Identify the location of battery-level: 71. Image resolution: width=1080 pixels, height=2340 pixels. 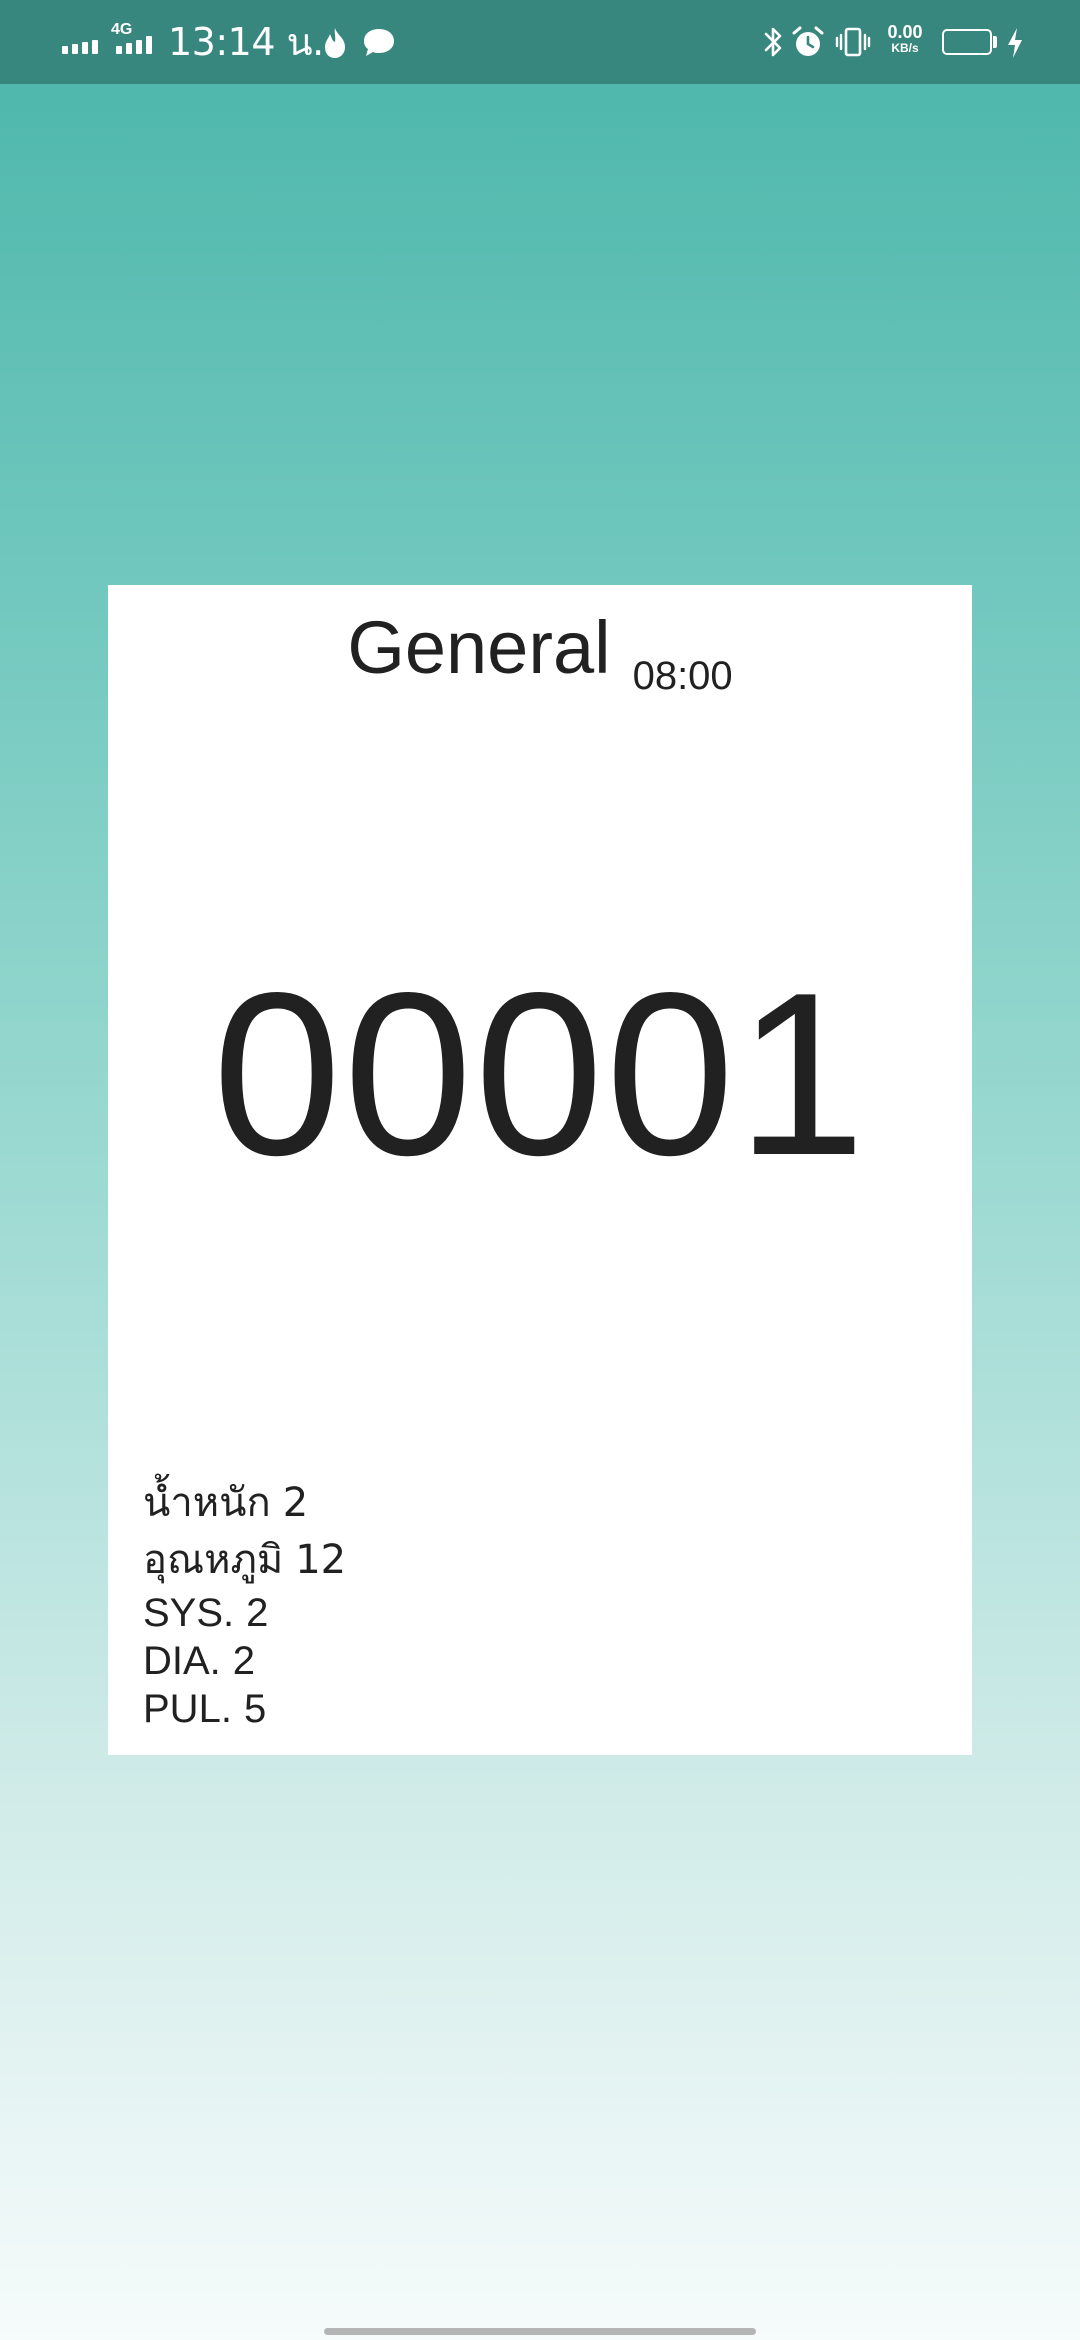
(967, 41).